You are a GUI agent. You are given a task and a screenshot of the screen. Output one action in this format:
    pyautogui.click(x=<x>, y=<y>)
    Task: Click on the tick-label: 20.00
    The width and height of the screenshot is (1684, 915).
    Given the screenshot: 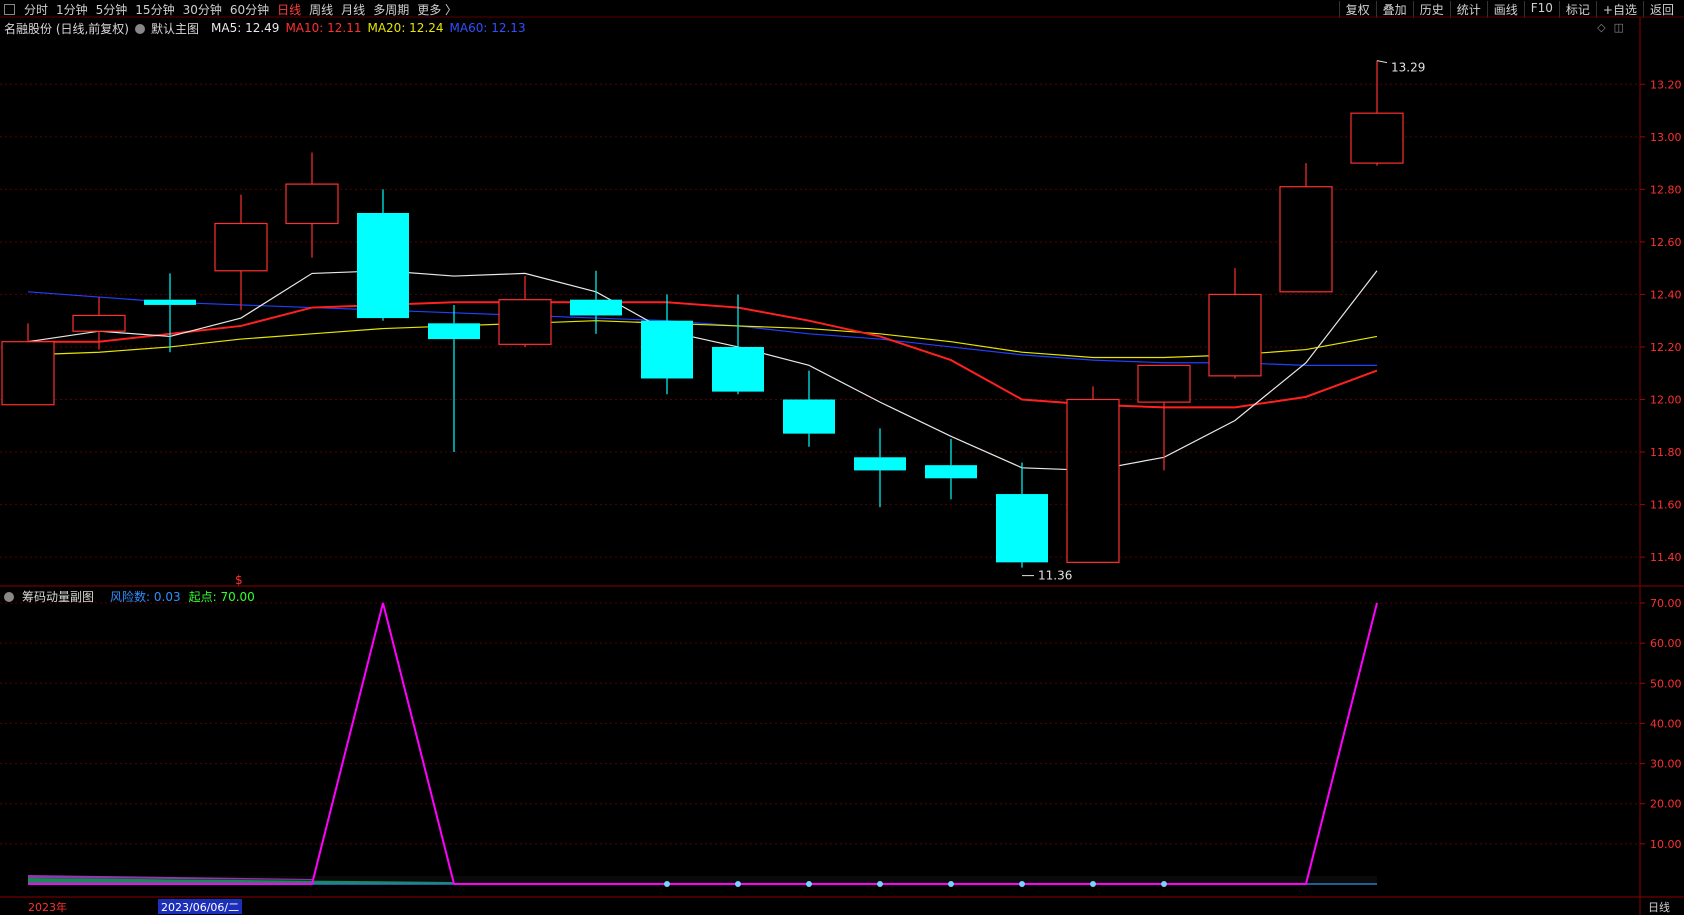 What is the action you would take?
    pyautogui.click(x=1666, y=804)
    